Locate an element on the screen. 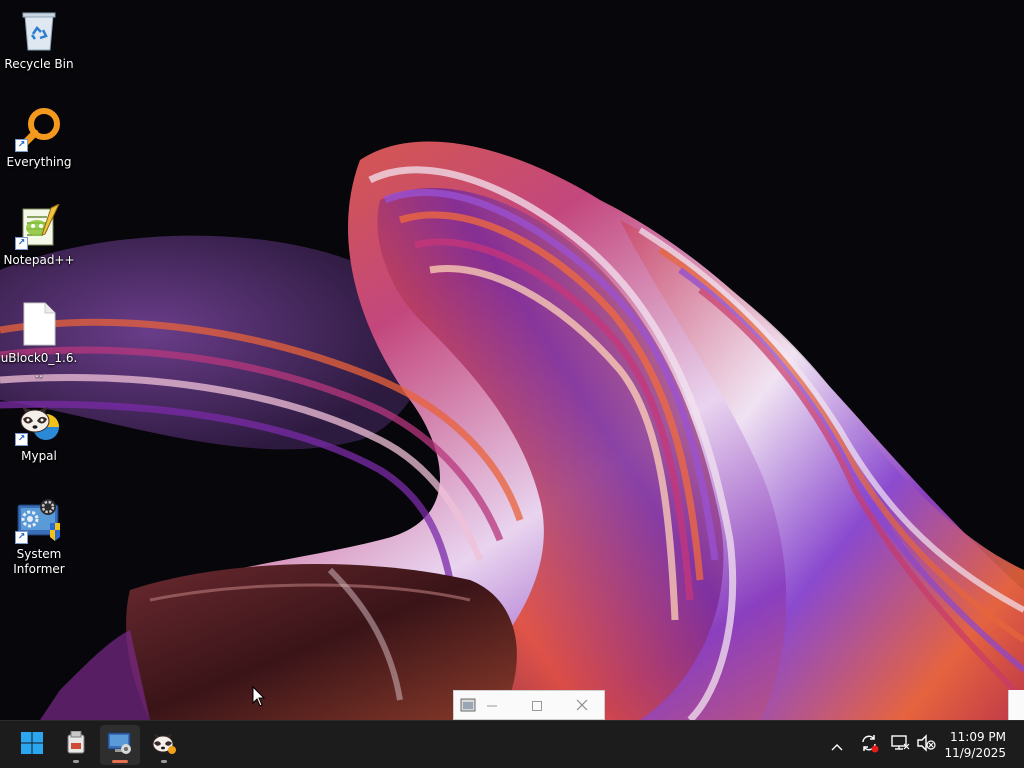 The image size is (1024, 768). volume-muted-icon is located at coordinates (926, 745).